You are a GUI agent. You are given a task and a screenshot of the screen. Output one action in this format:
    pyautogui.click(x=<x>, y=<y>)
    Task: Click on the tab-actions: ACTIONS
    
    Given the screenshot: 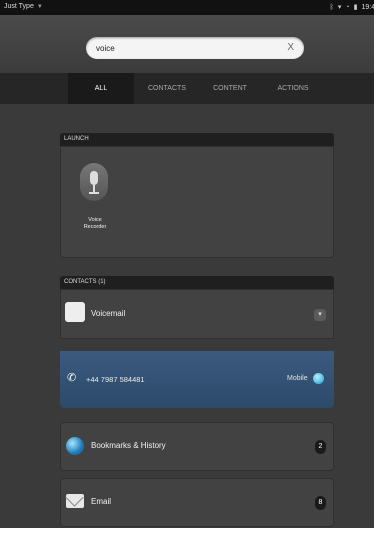 What is the action you would take?
    pyautogui.click(x=293, y=88)
    